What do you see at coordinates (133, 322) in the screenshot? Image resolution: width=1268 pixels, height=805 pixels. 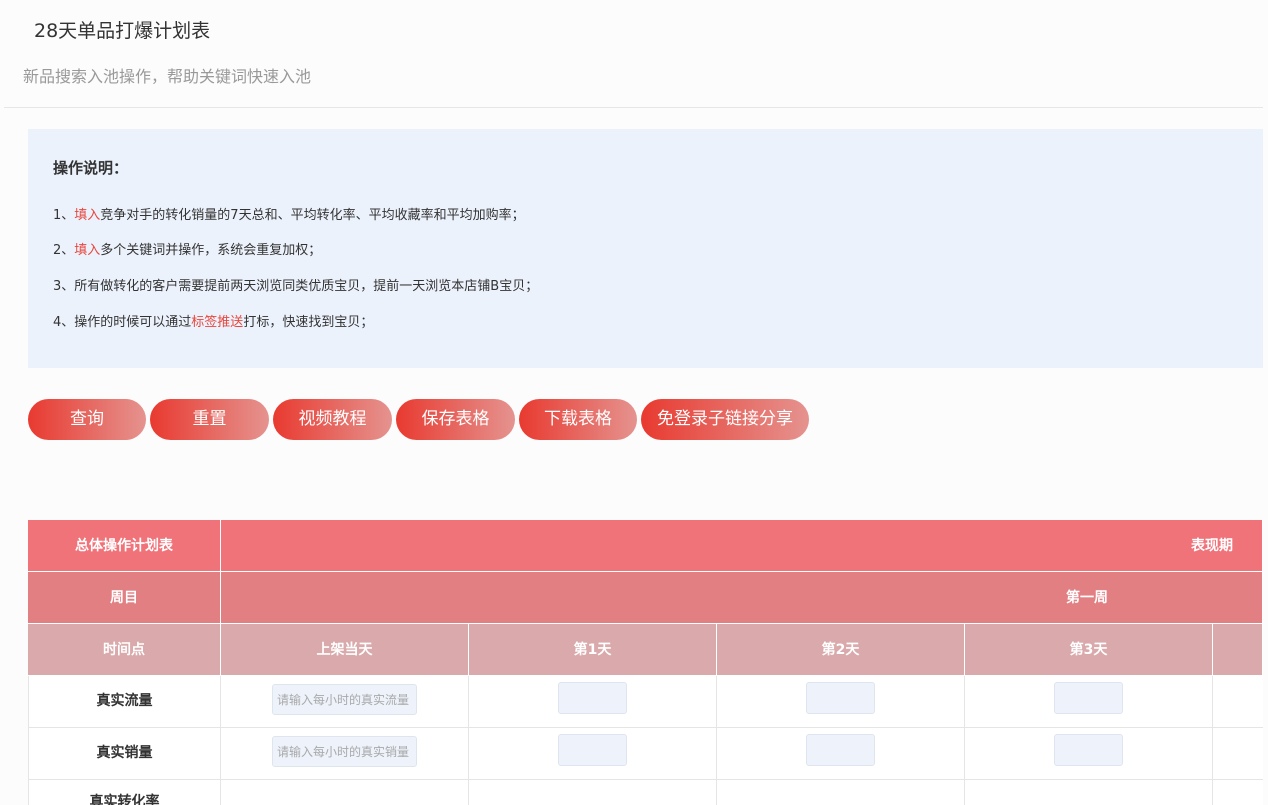 I see `instruction-text: 操作的时候可以通过` at bounding box center [133, 322].